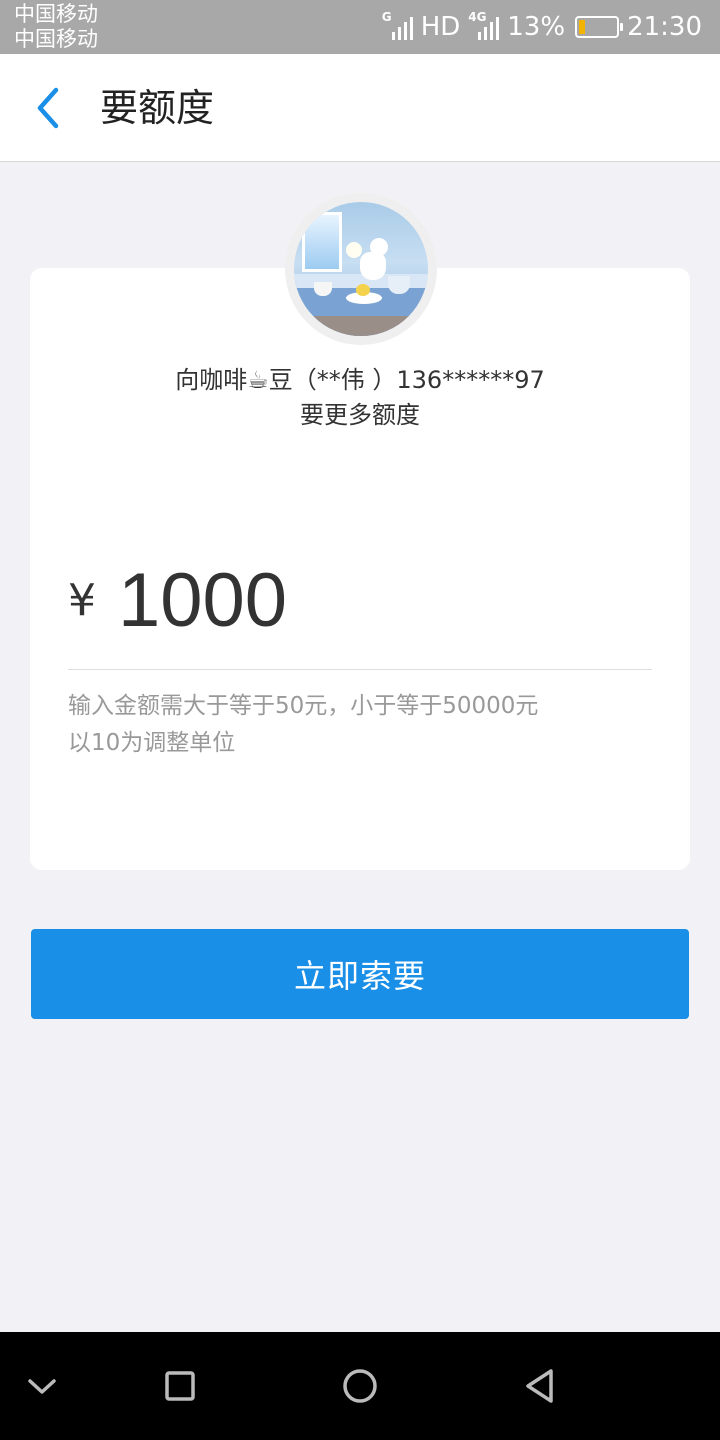  I want to click on triangle-back-icon, so click(540, 1386).